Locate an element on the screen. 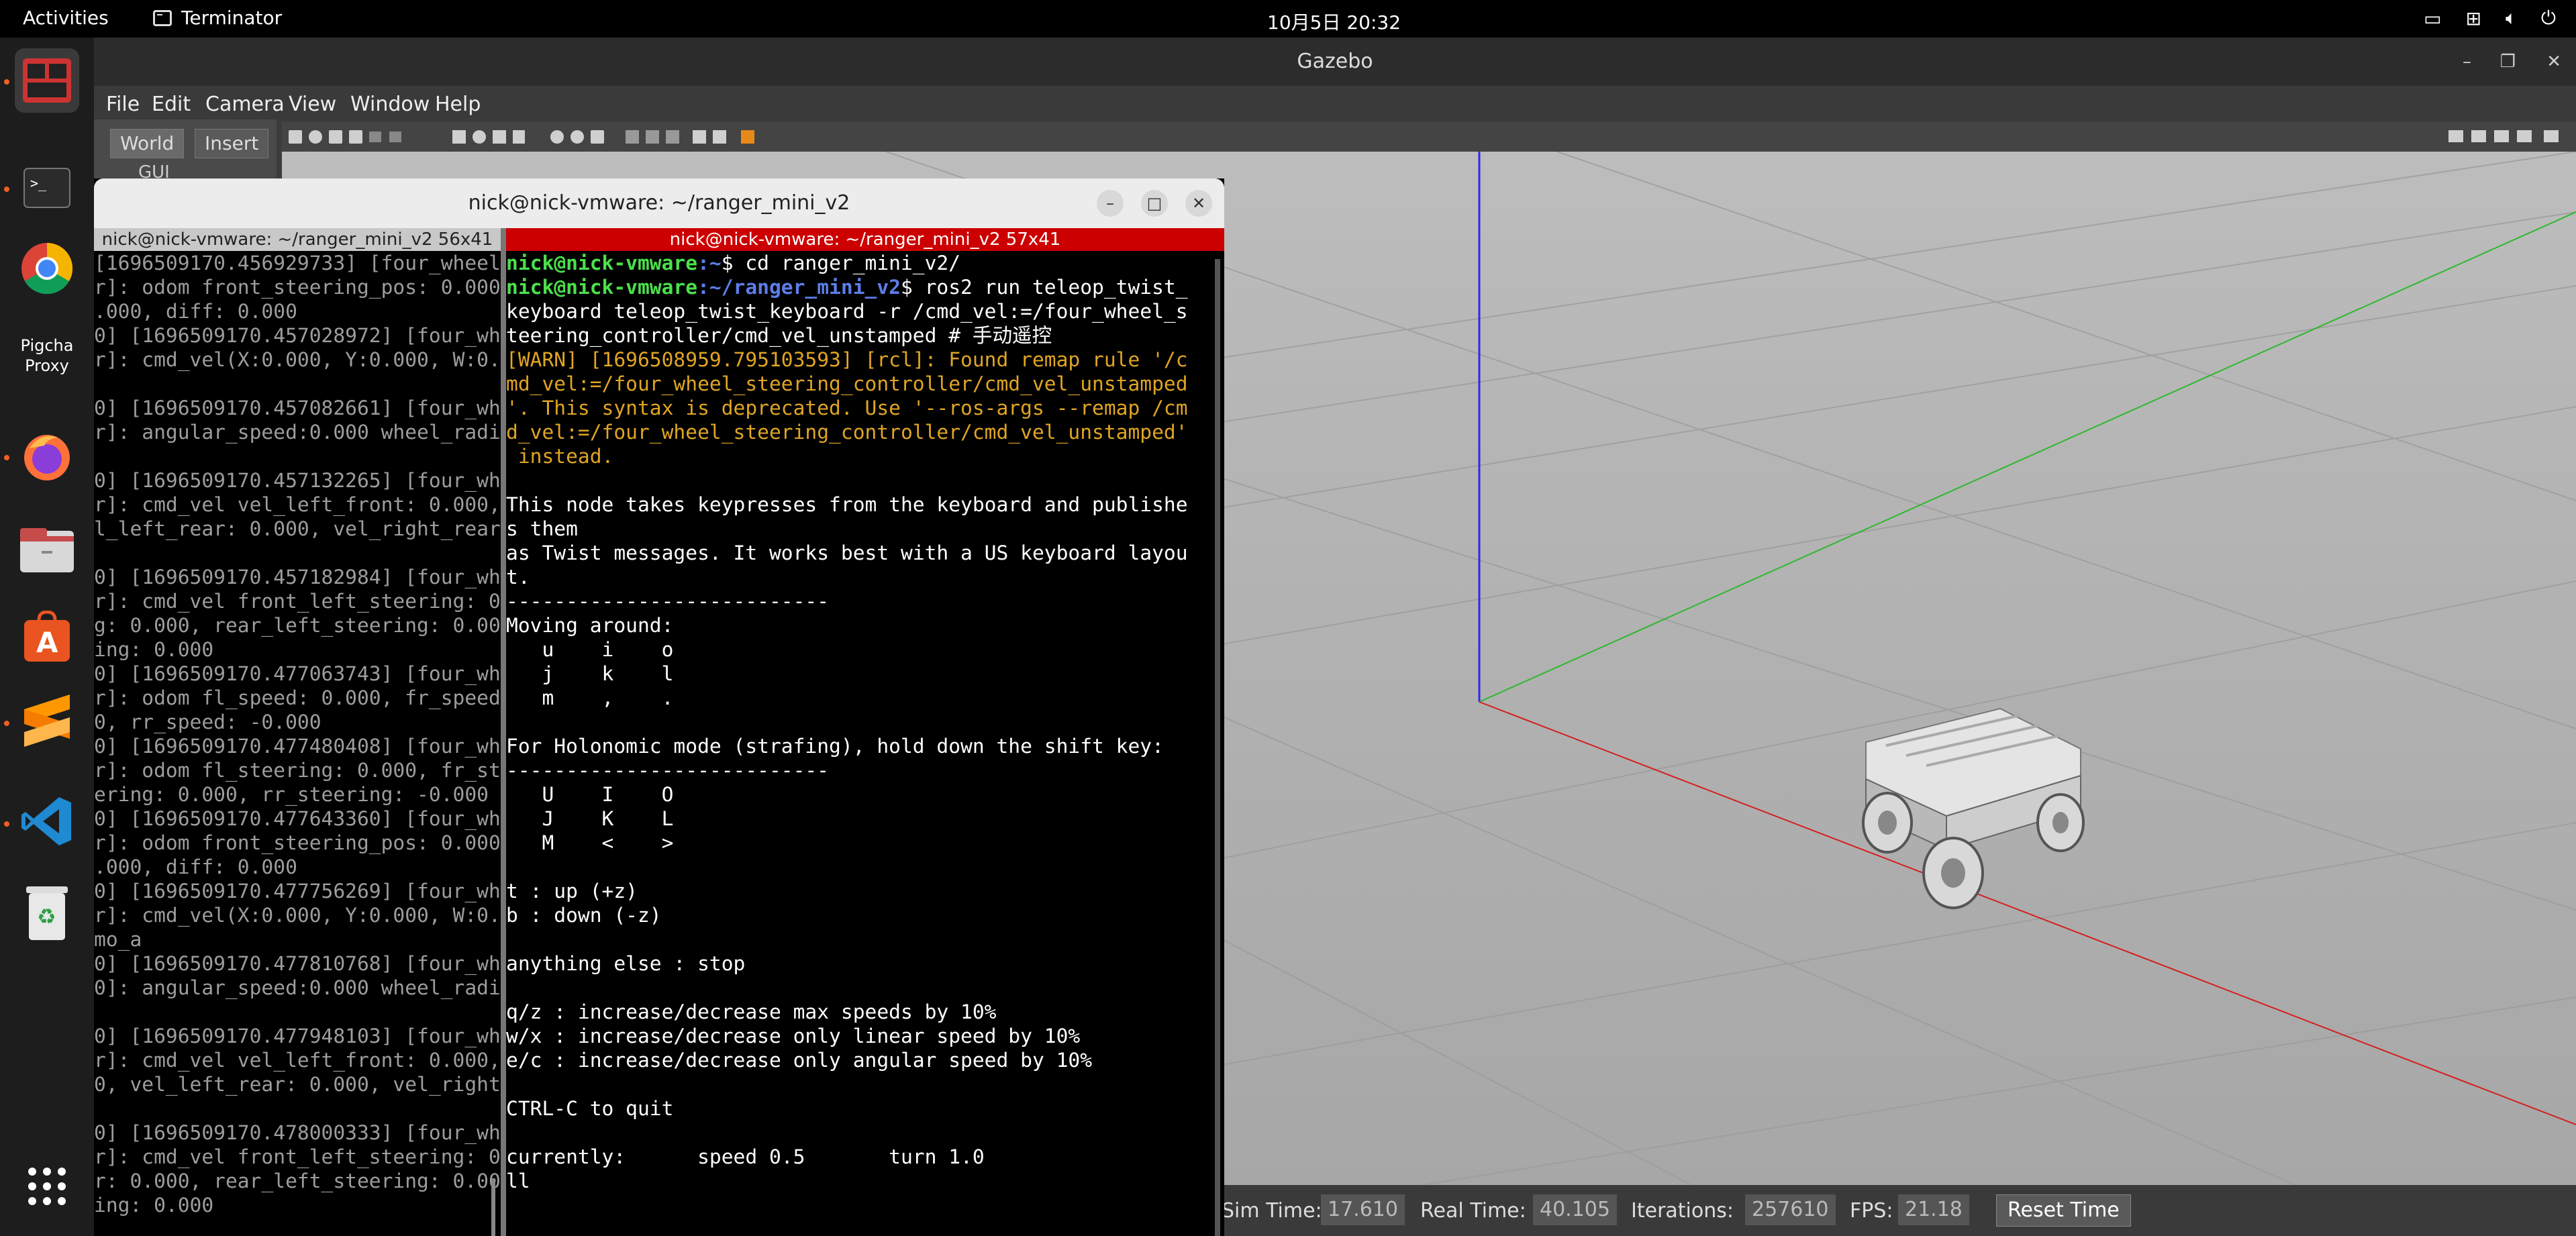 The image size is (2576, 1236). toolbar-icons is located at coordinates (1429, 137).